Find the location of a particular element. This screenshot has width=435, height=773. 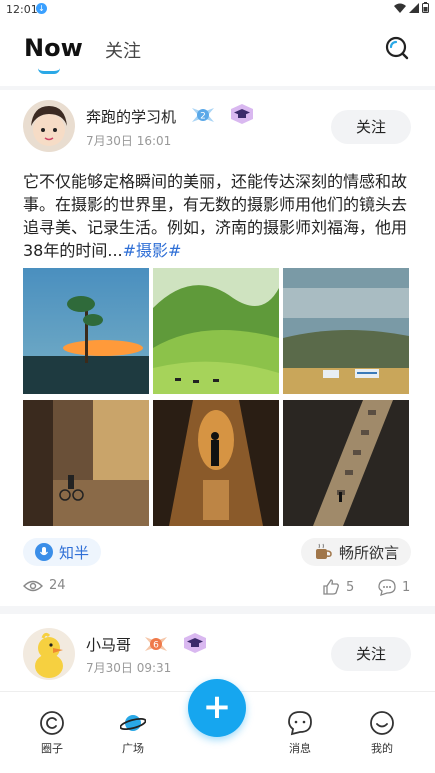

smile-icon is located at coordinates (382, 723).